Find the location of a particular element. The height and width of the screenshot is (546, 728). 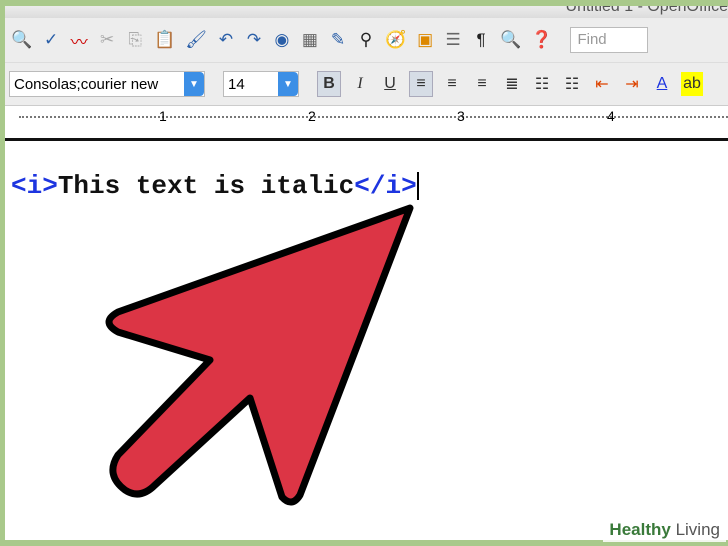

watermark-brand: Healthy is located at coordinates (640, 529).